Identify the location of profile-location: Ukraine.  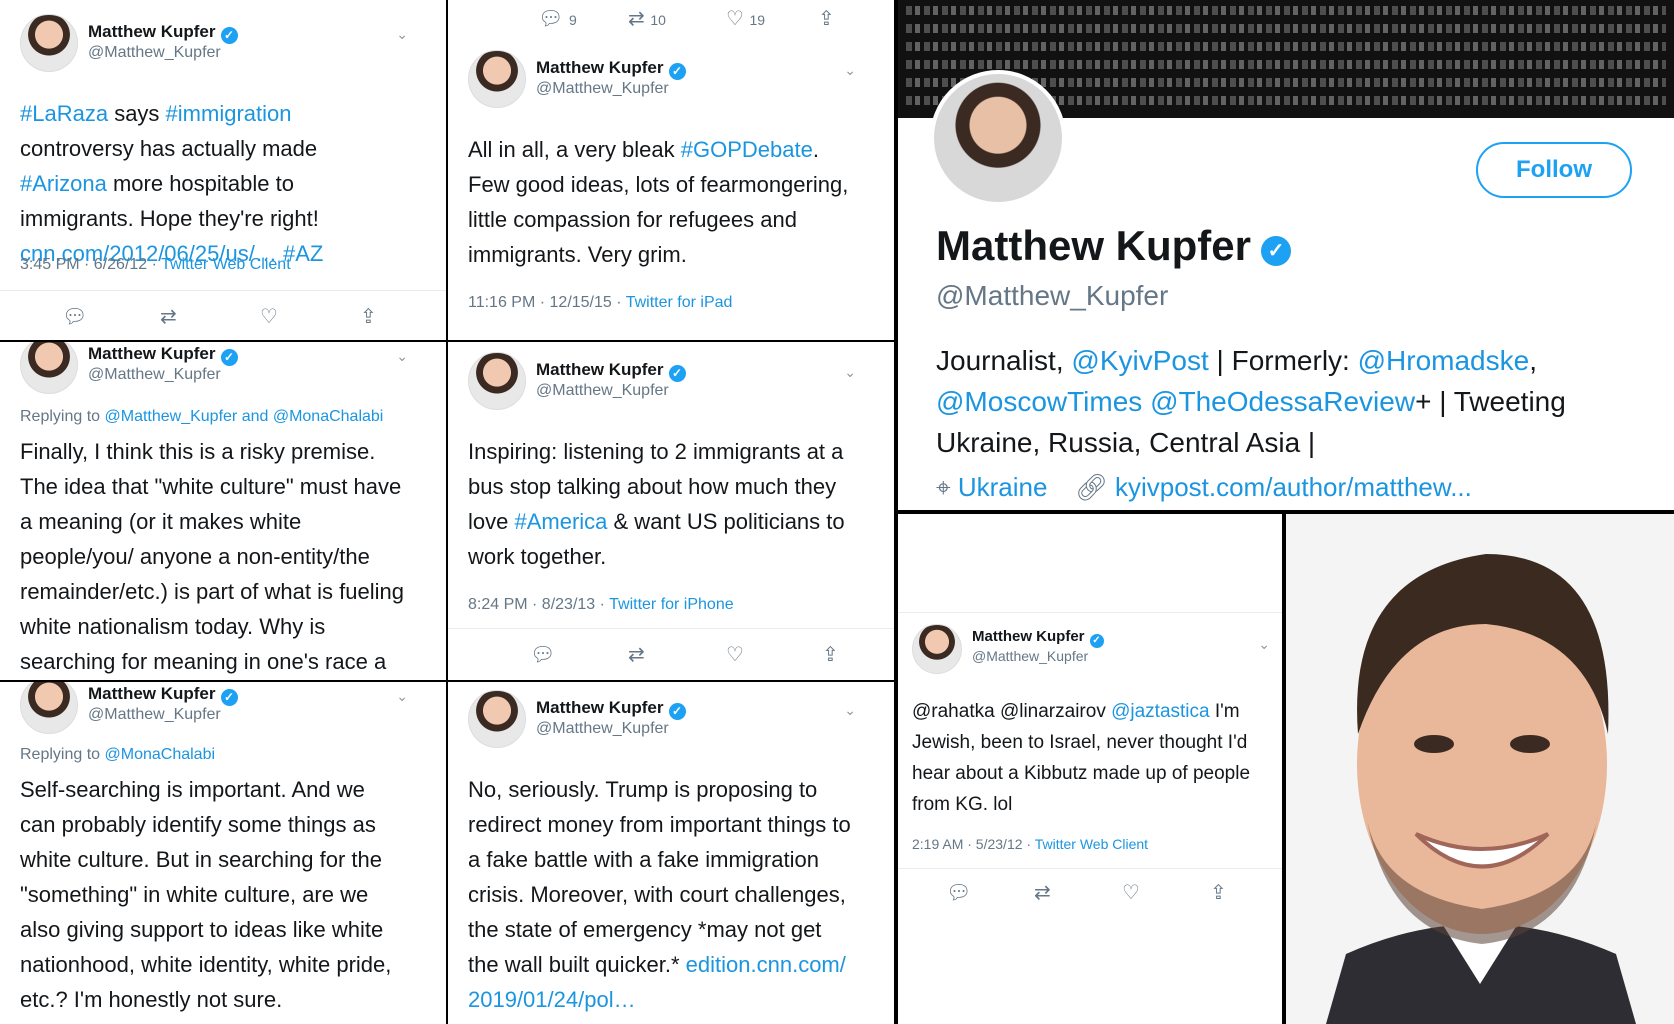
(1003, 487).